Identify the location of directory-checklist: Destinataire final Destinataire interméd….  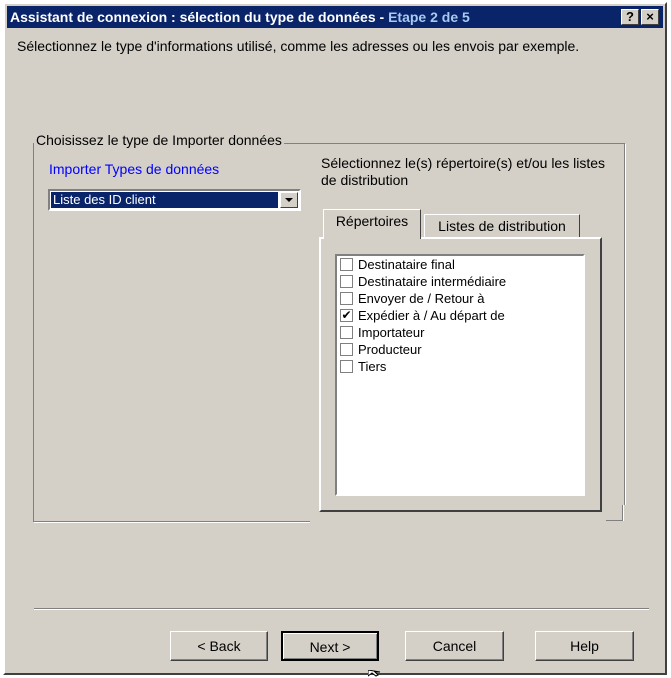
(460, 375).